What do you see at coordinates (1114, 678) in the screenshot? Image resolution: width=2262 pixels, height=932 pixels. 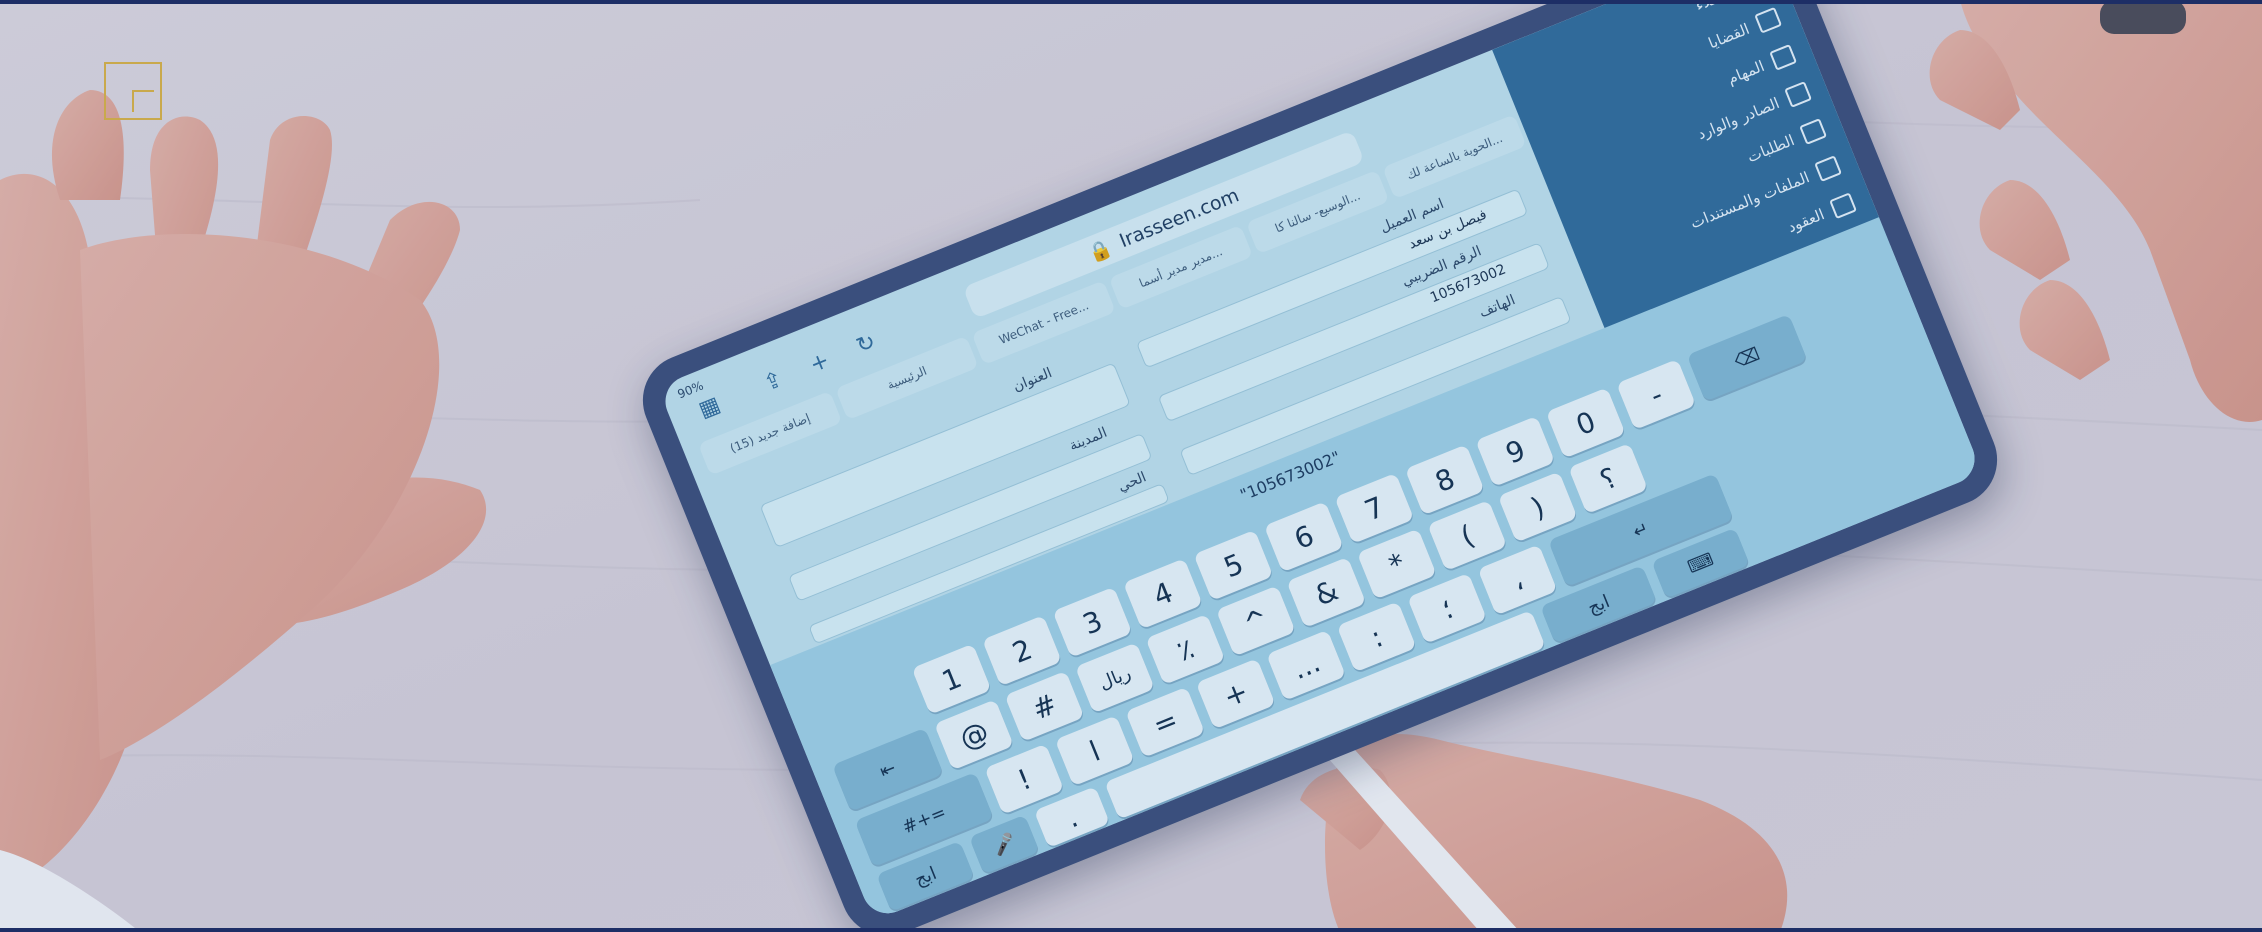 I see `key-riyal: ريال` at bounding box center [1114, 678].